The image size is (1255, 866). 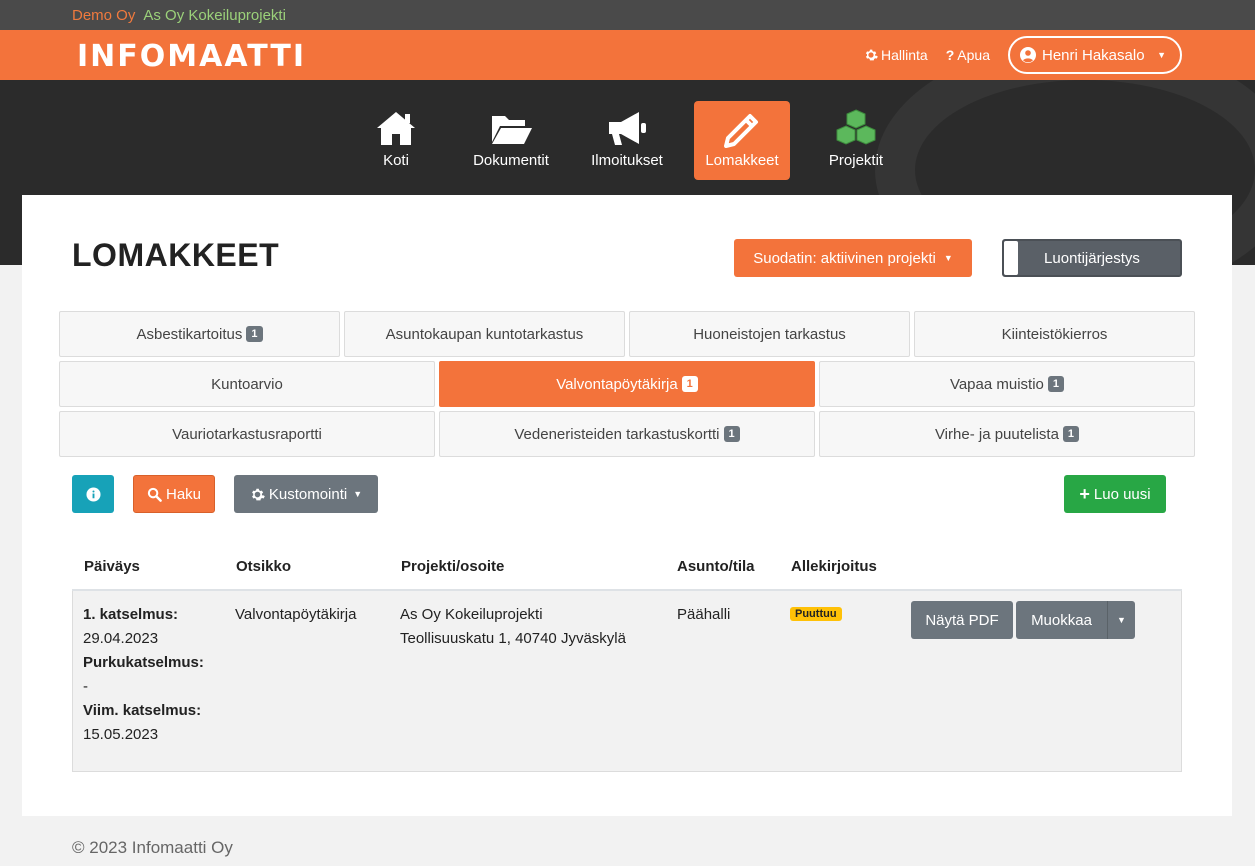 What do you see at coordinates (396, 160) in the screenshot?
I see `nav-label: Koti` at bounding box center [396, 160].